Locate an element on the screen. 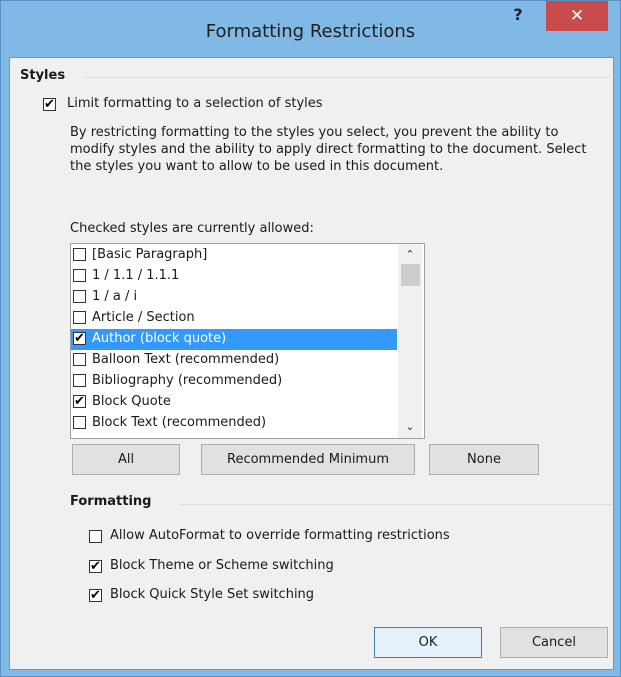 Image resolution: width=621 pixels, height=677 pixels. style-label: 1 / 1.1 / 1.1.1 is located at coordinates (136, 275).